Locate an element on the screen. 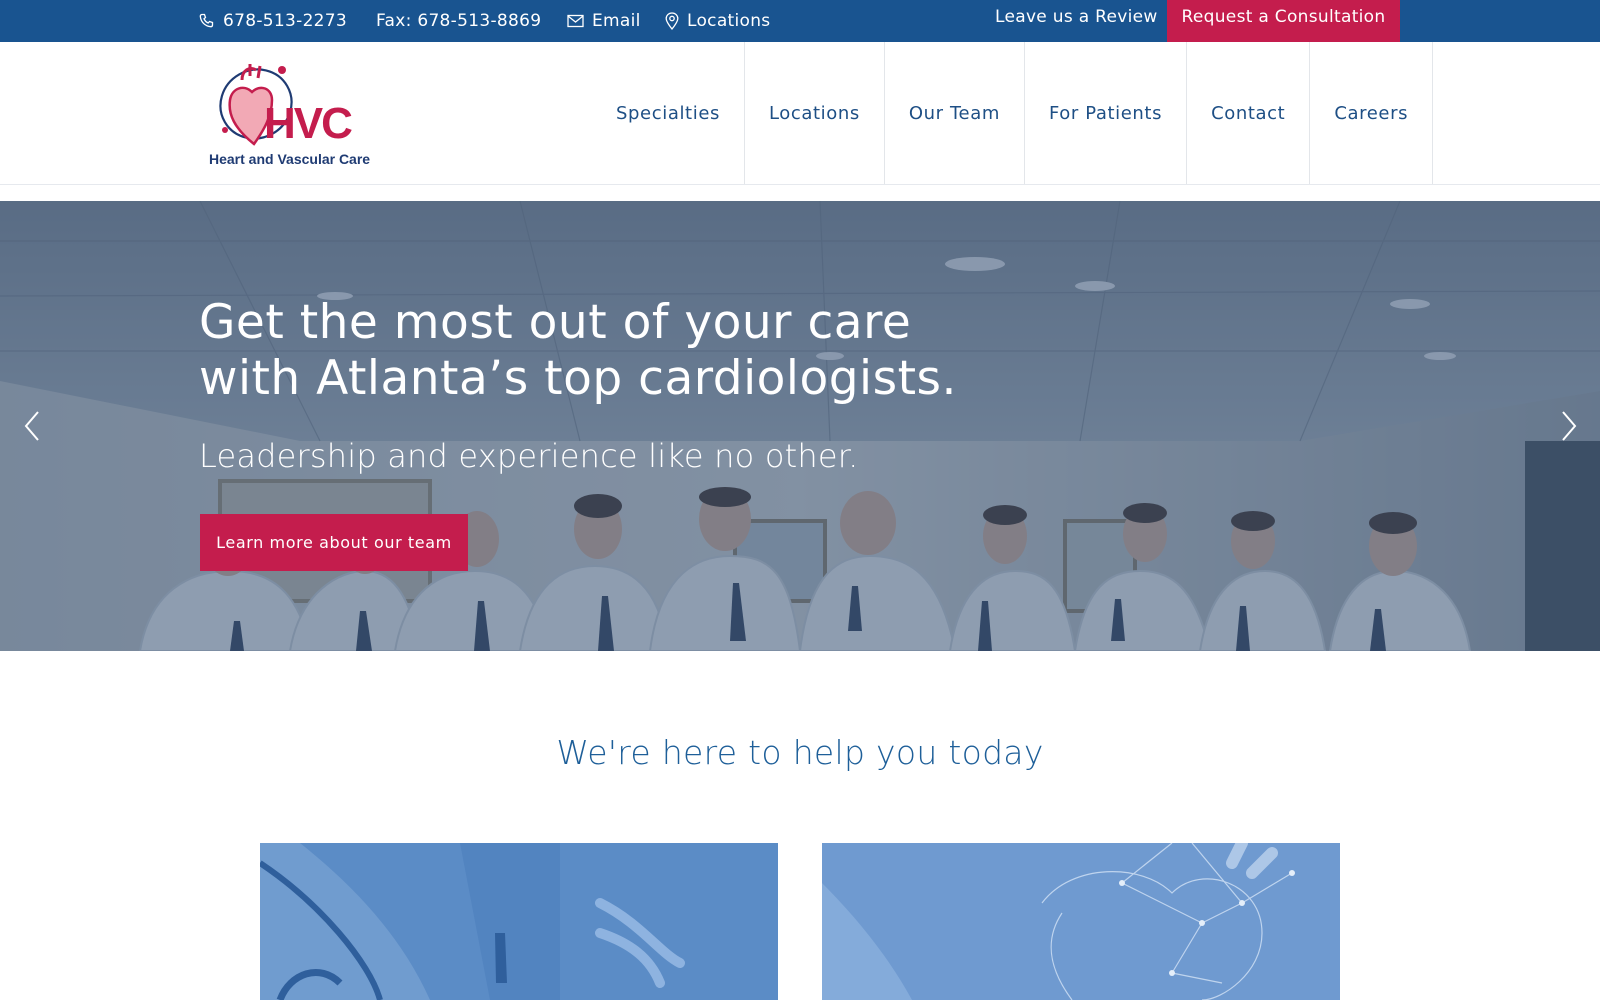 The height and width of the screenshot is (1000, 1600). heart-illustration is located at coordinates (1081, 921).